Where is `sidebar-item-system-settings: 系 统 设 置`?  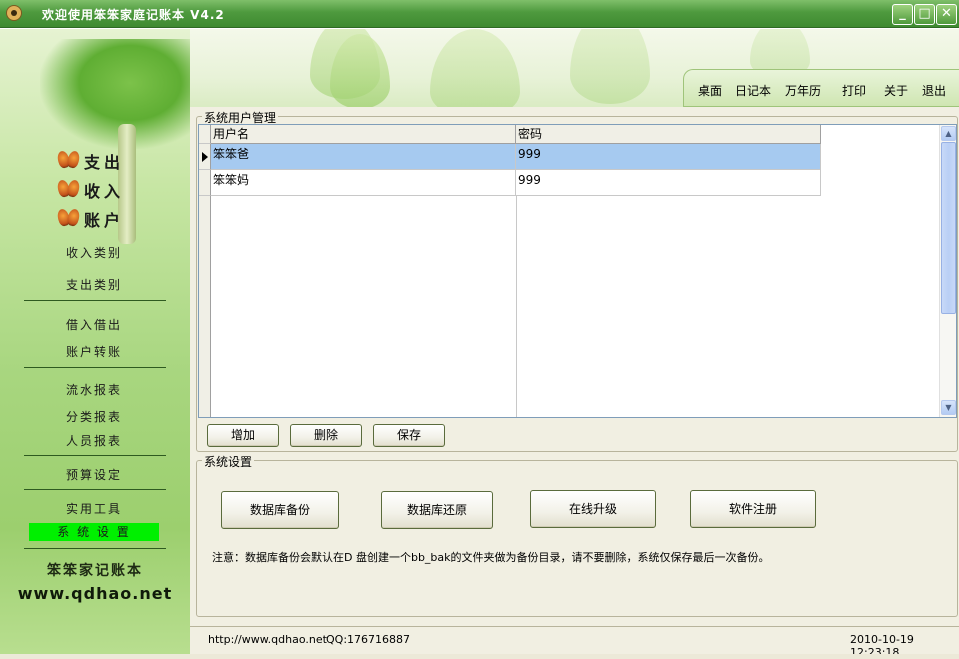 sidebar-item-system-settings: 系 统 设 置 is located at coordinates (94, 532).